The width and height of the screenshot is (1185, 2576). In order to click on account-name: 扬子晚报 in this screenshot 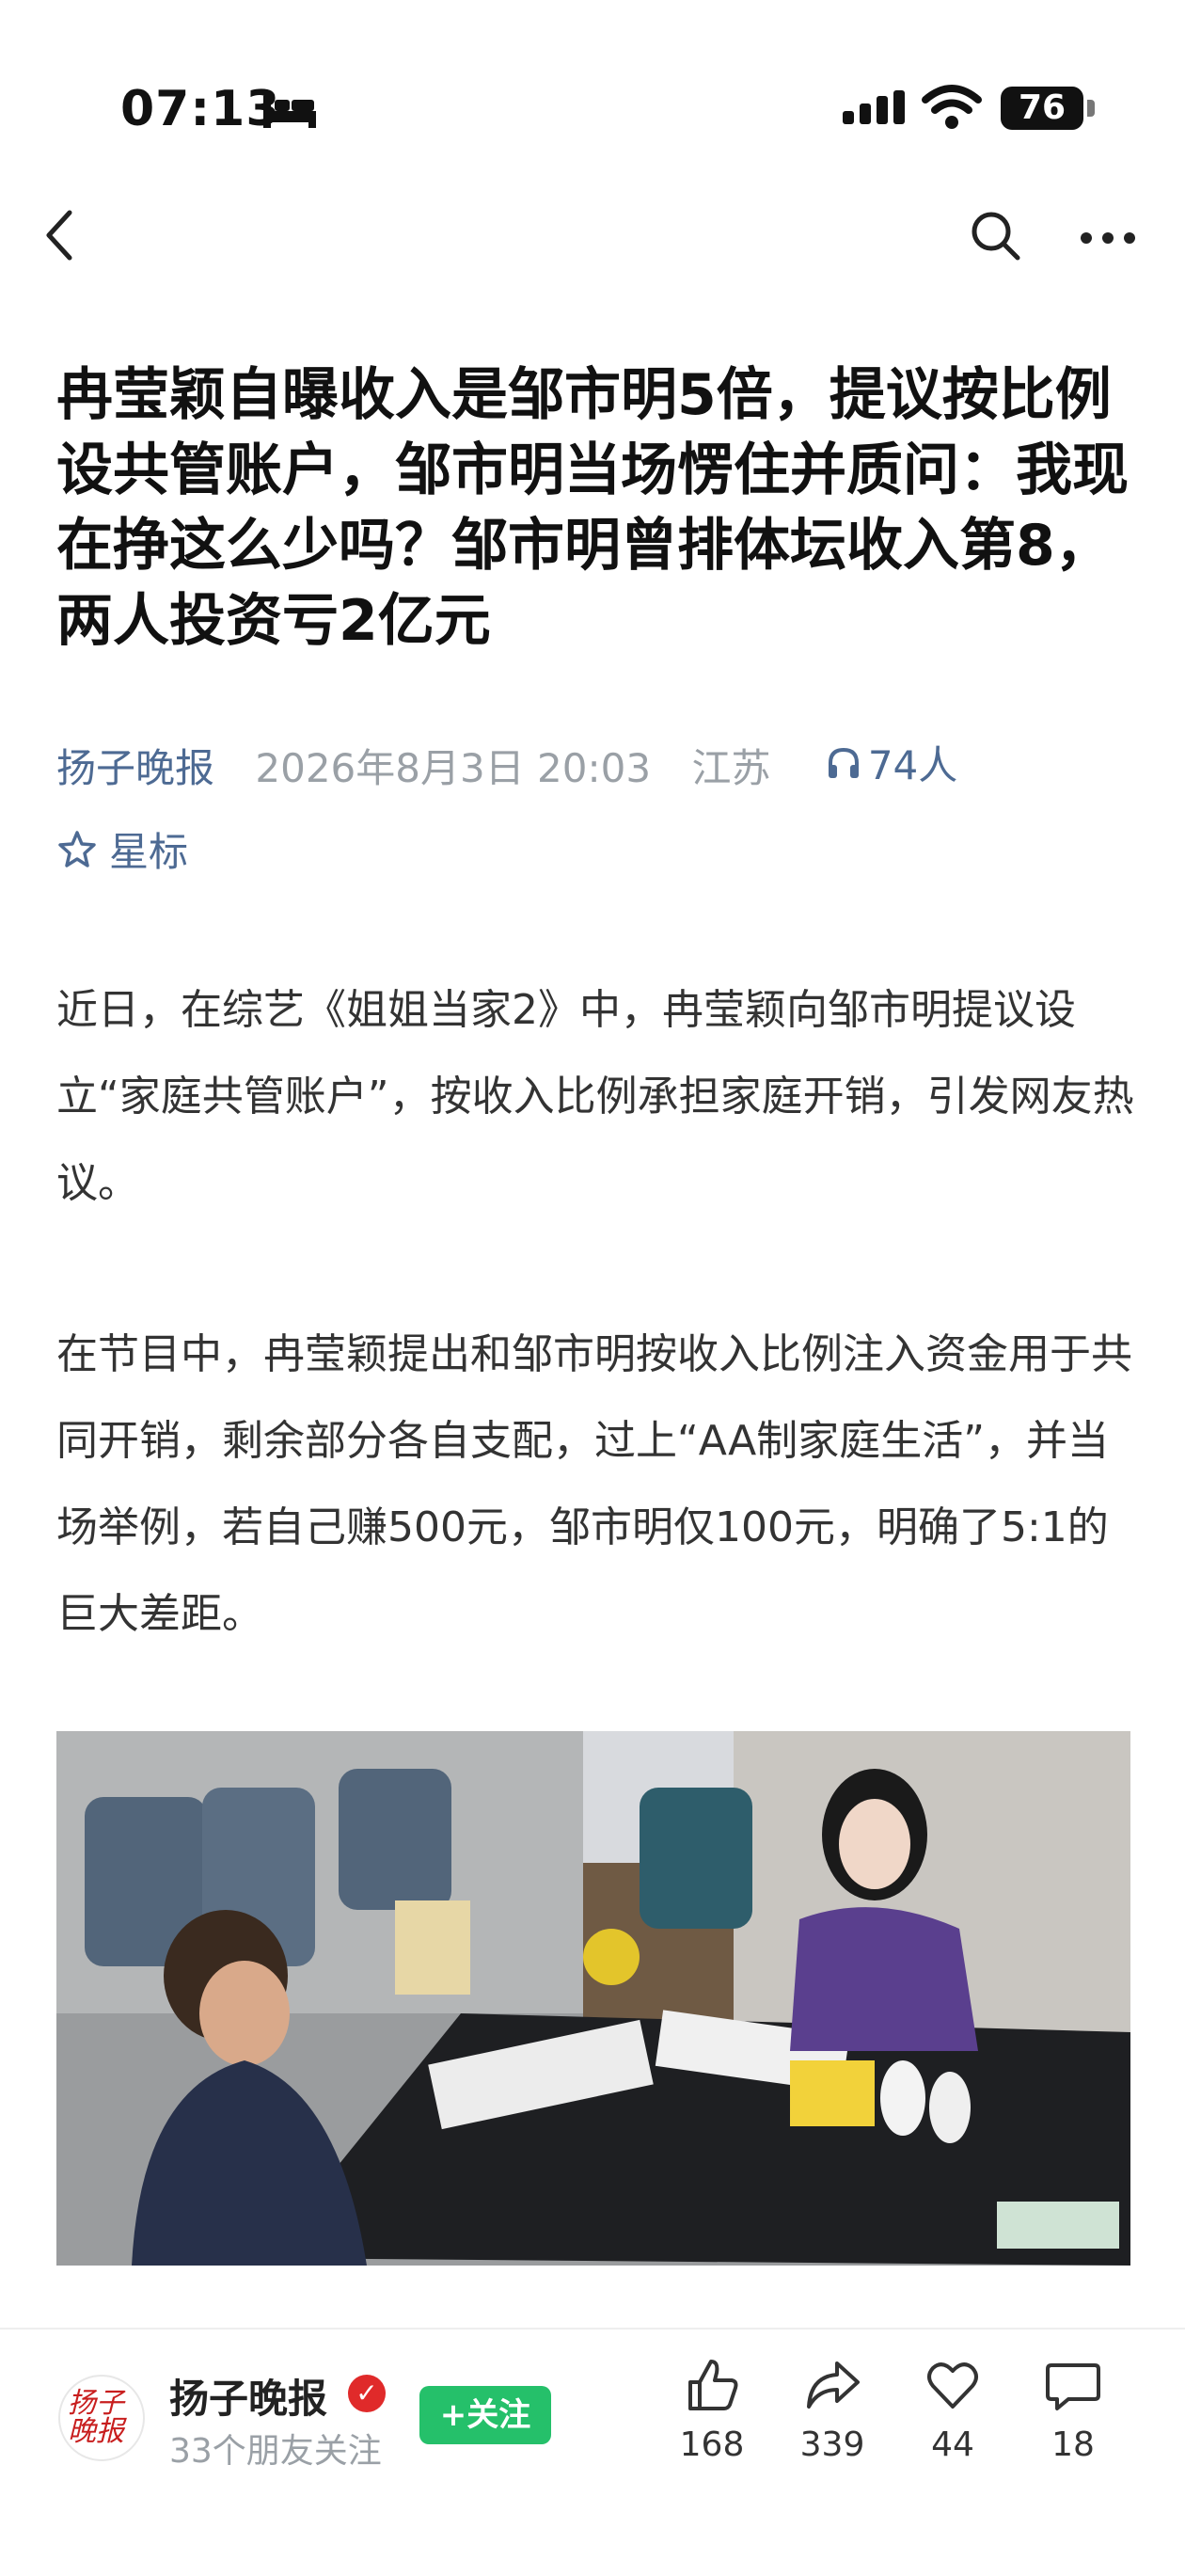, I will do `click(248, 2396)`.